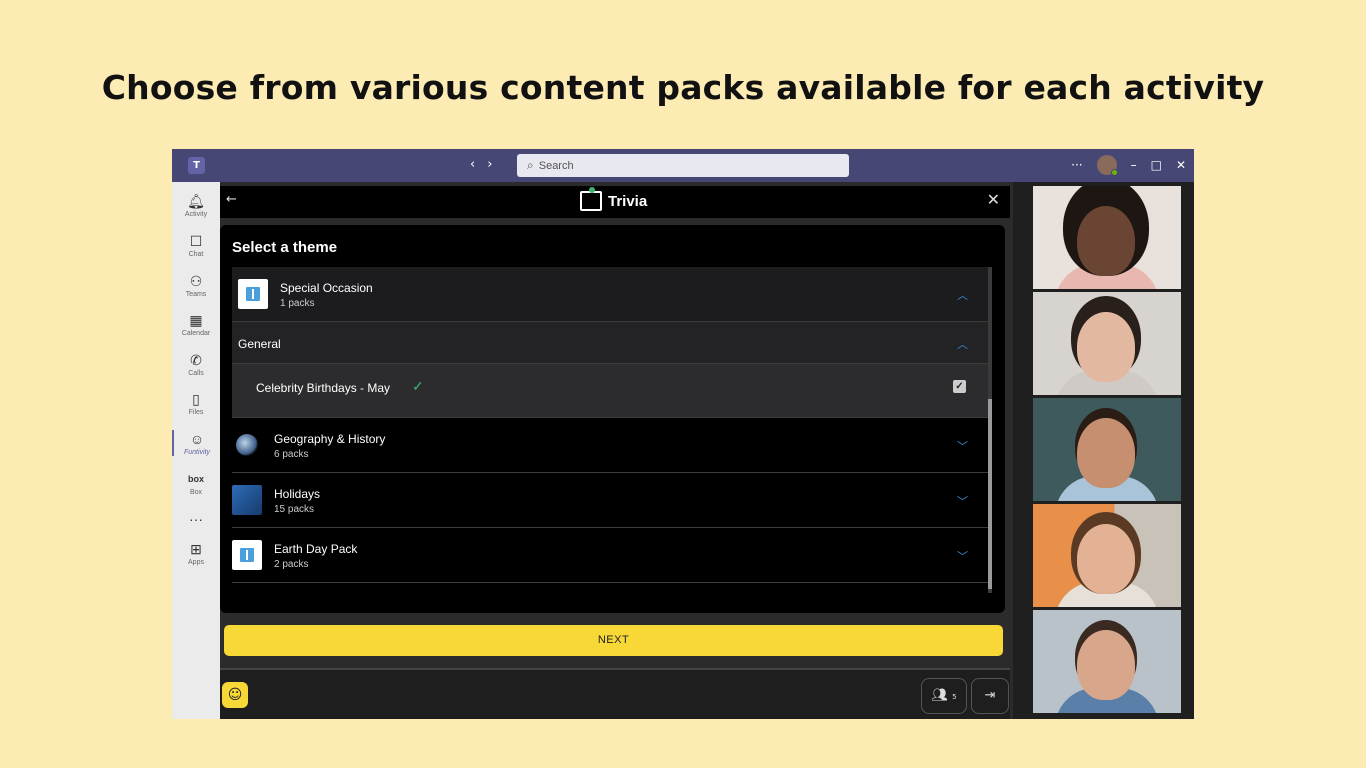  I want to click on subgroup-row-general: General ︿, so click(610, 343).